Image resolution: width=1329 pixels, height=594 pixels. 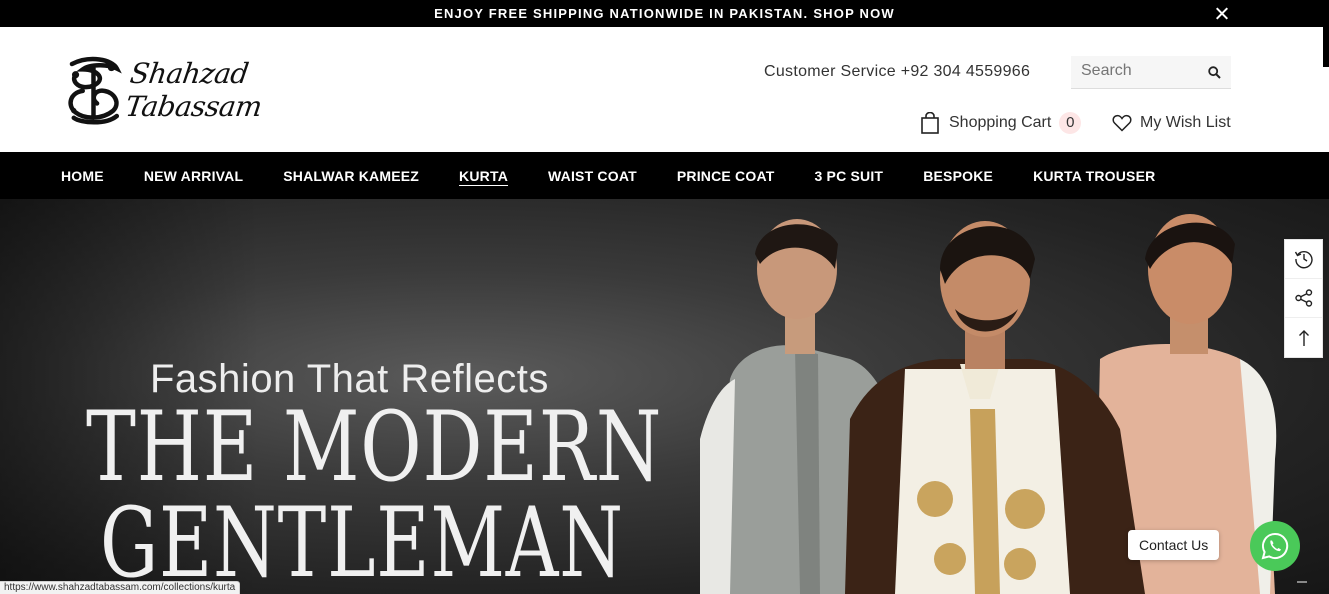 I want to click on shop-now-link: SHOP NOW, so click(x=854, y=13).